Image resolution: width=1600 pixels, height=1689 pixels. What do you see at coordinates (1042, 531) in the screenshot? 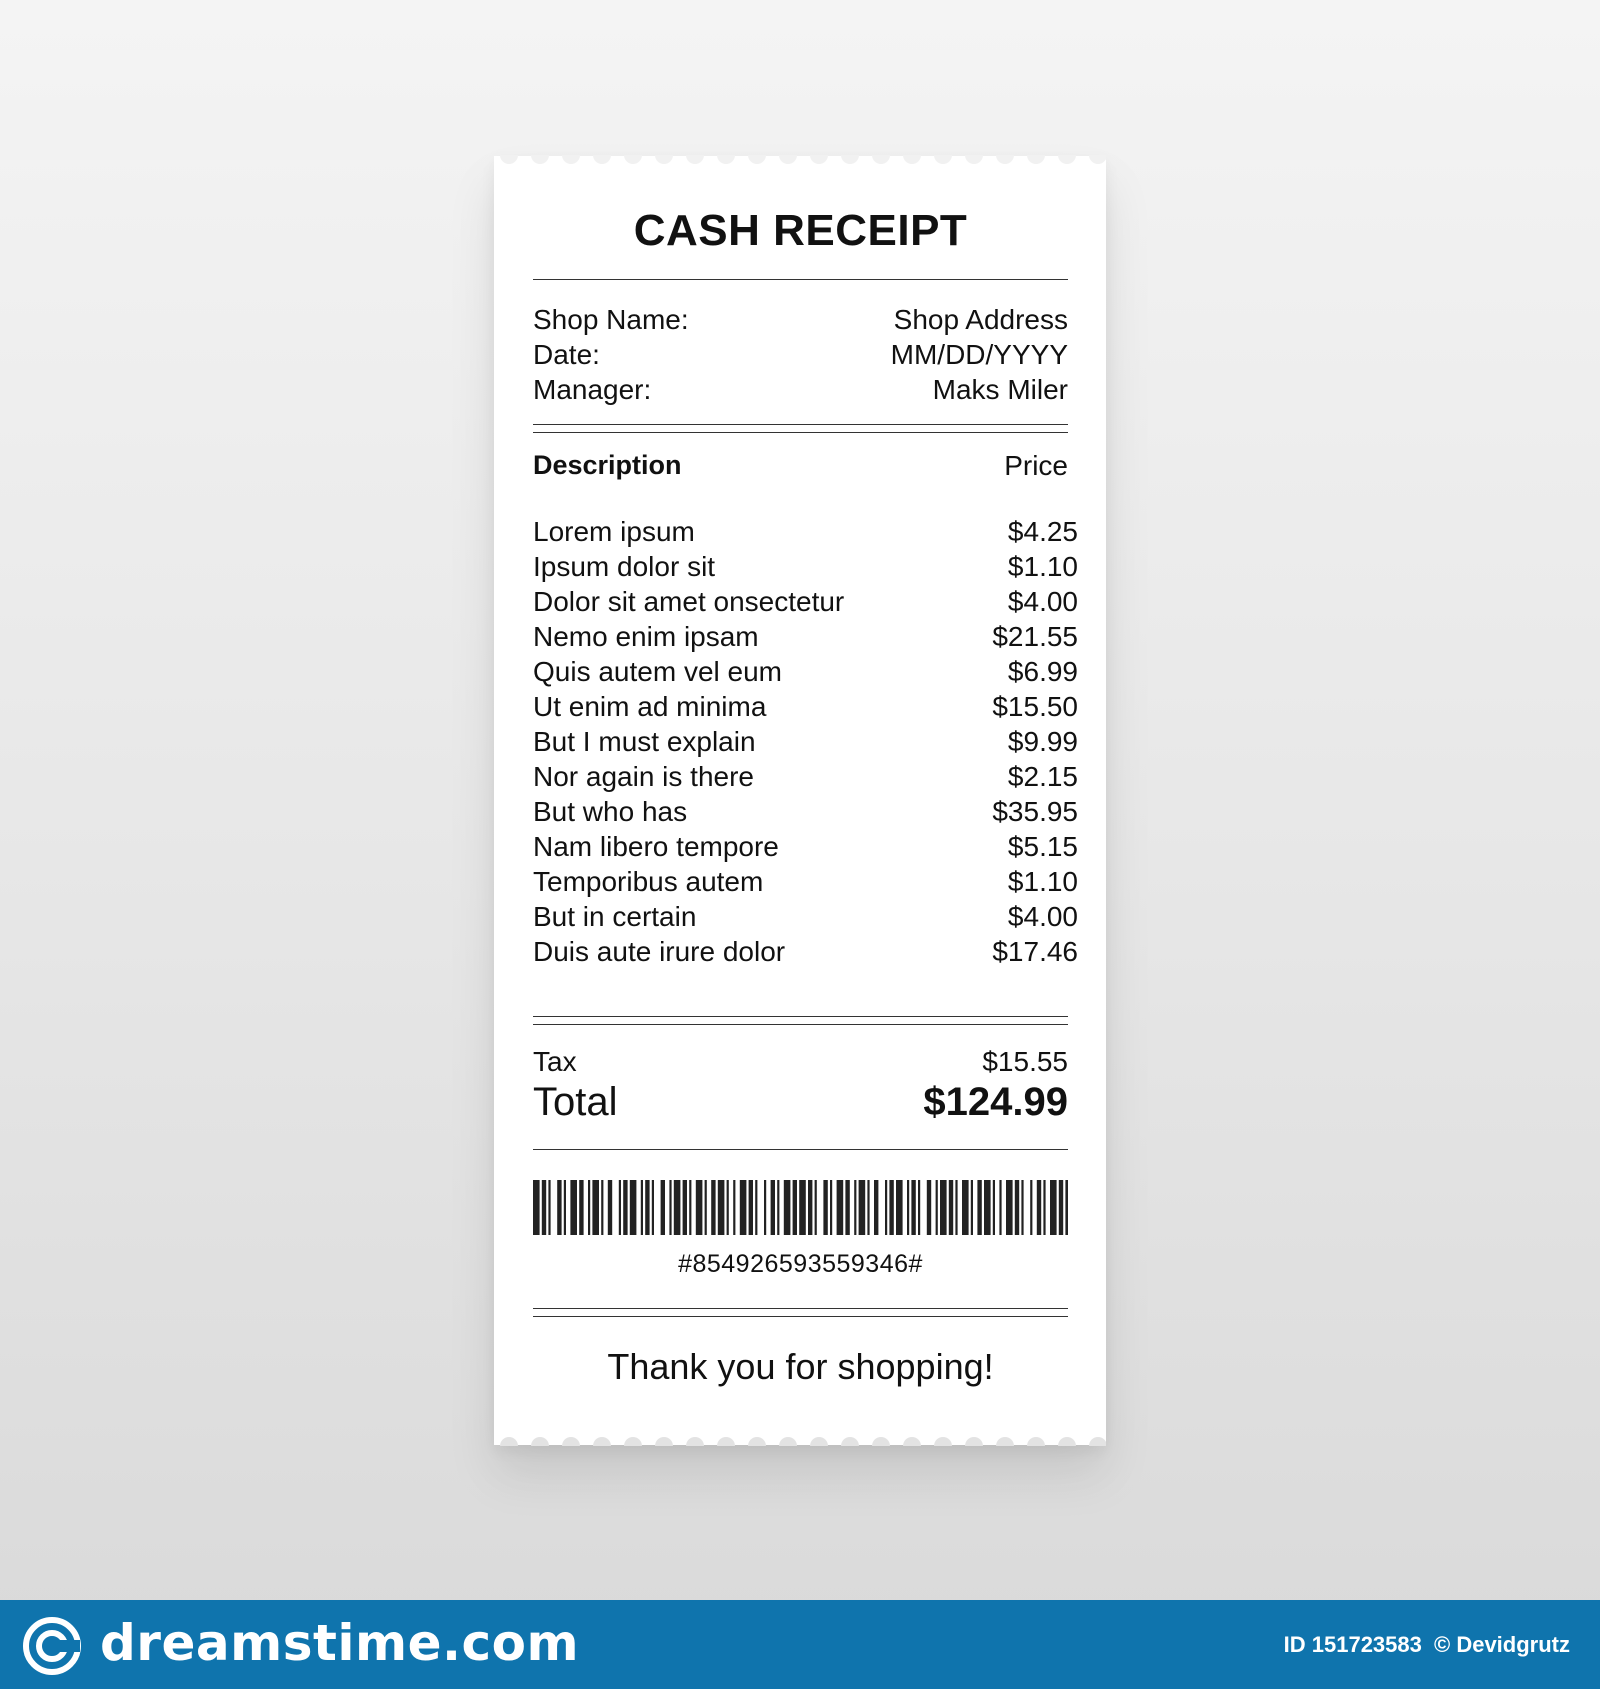
I see `item-price: $4.25` at bounding box center [1042, 531].